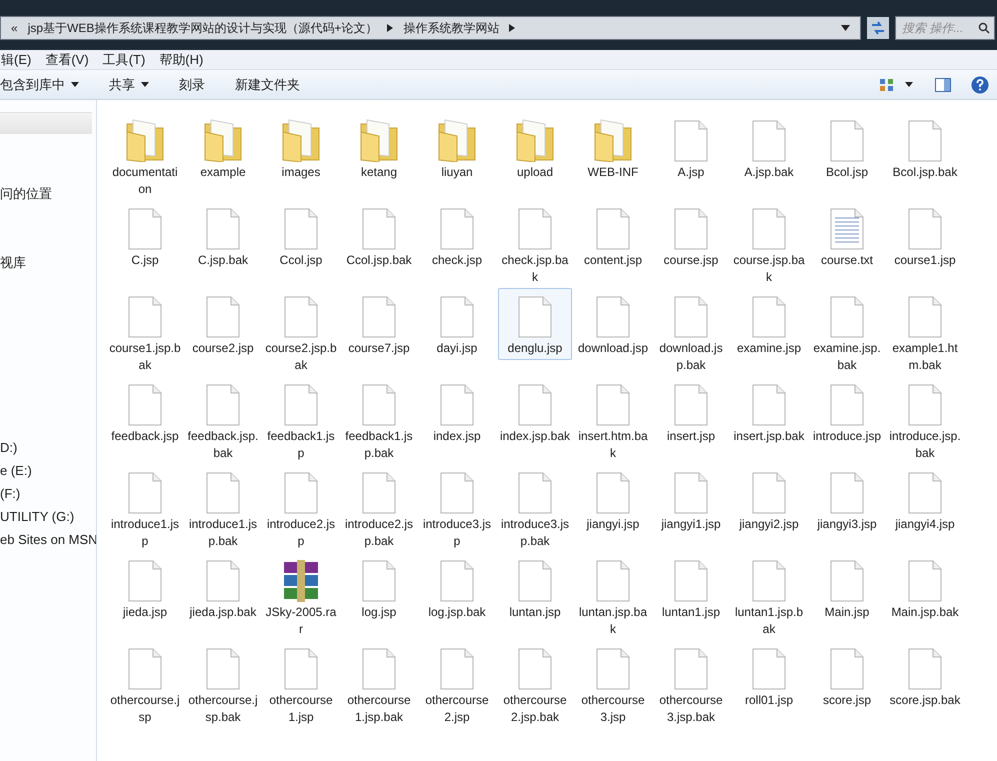 This screenshot has width=997, height=761. What do you see at coordinates (48, 470) in the screenshot?
I see `nav-item: e (E:)` at bounding box center [48, 470].